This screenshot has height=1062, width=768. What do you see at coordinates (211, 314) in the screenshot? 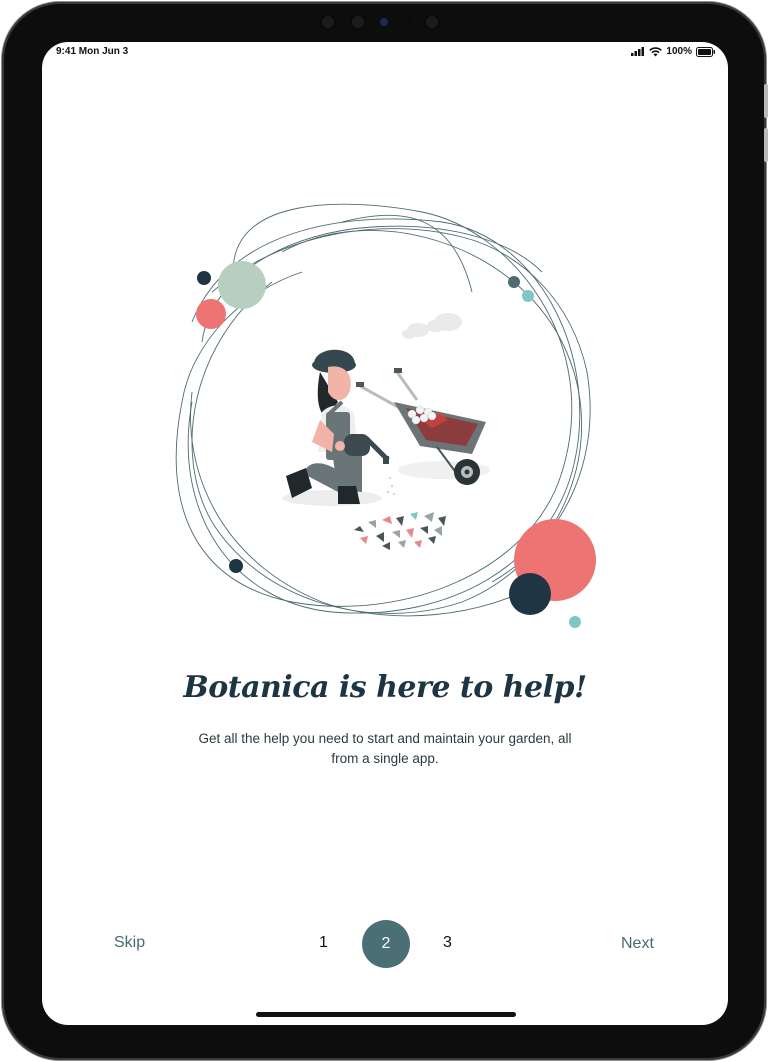
I see `decor-coral-circle-small` at bounding box center [211, 314].